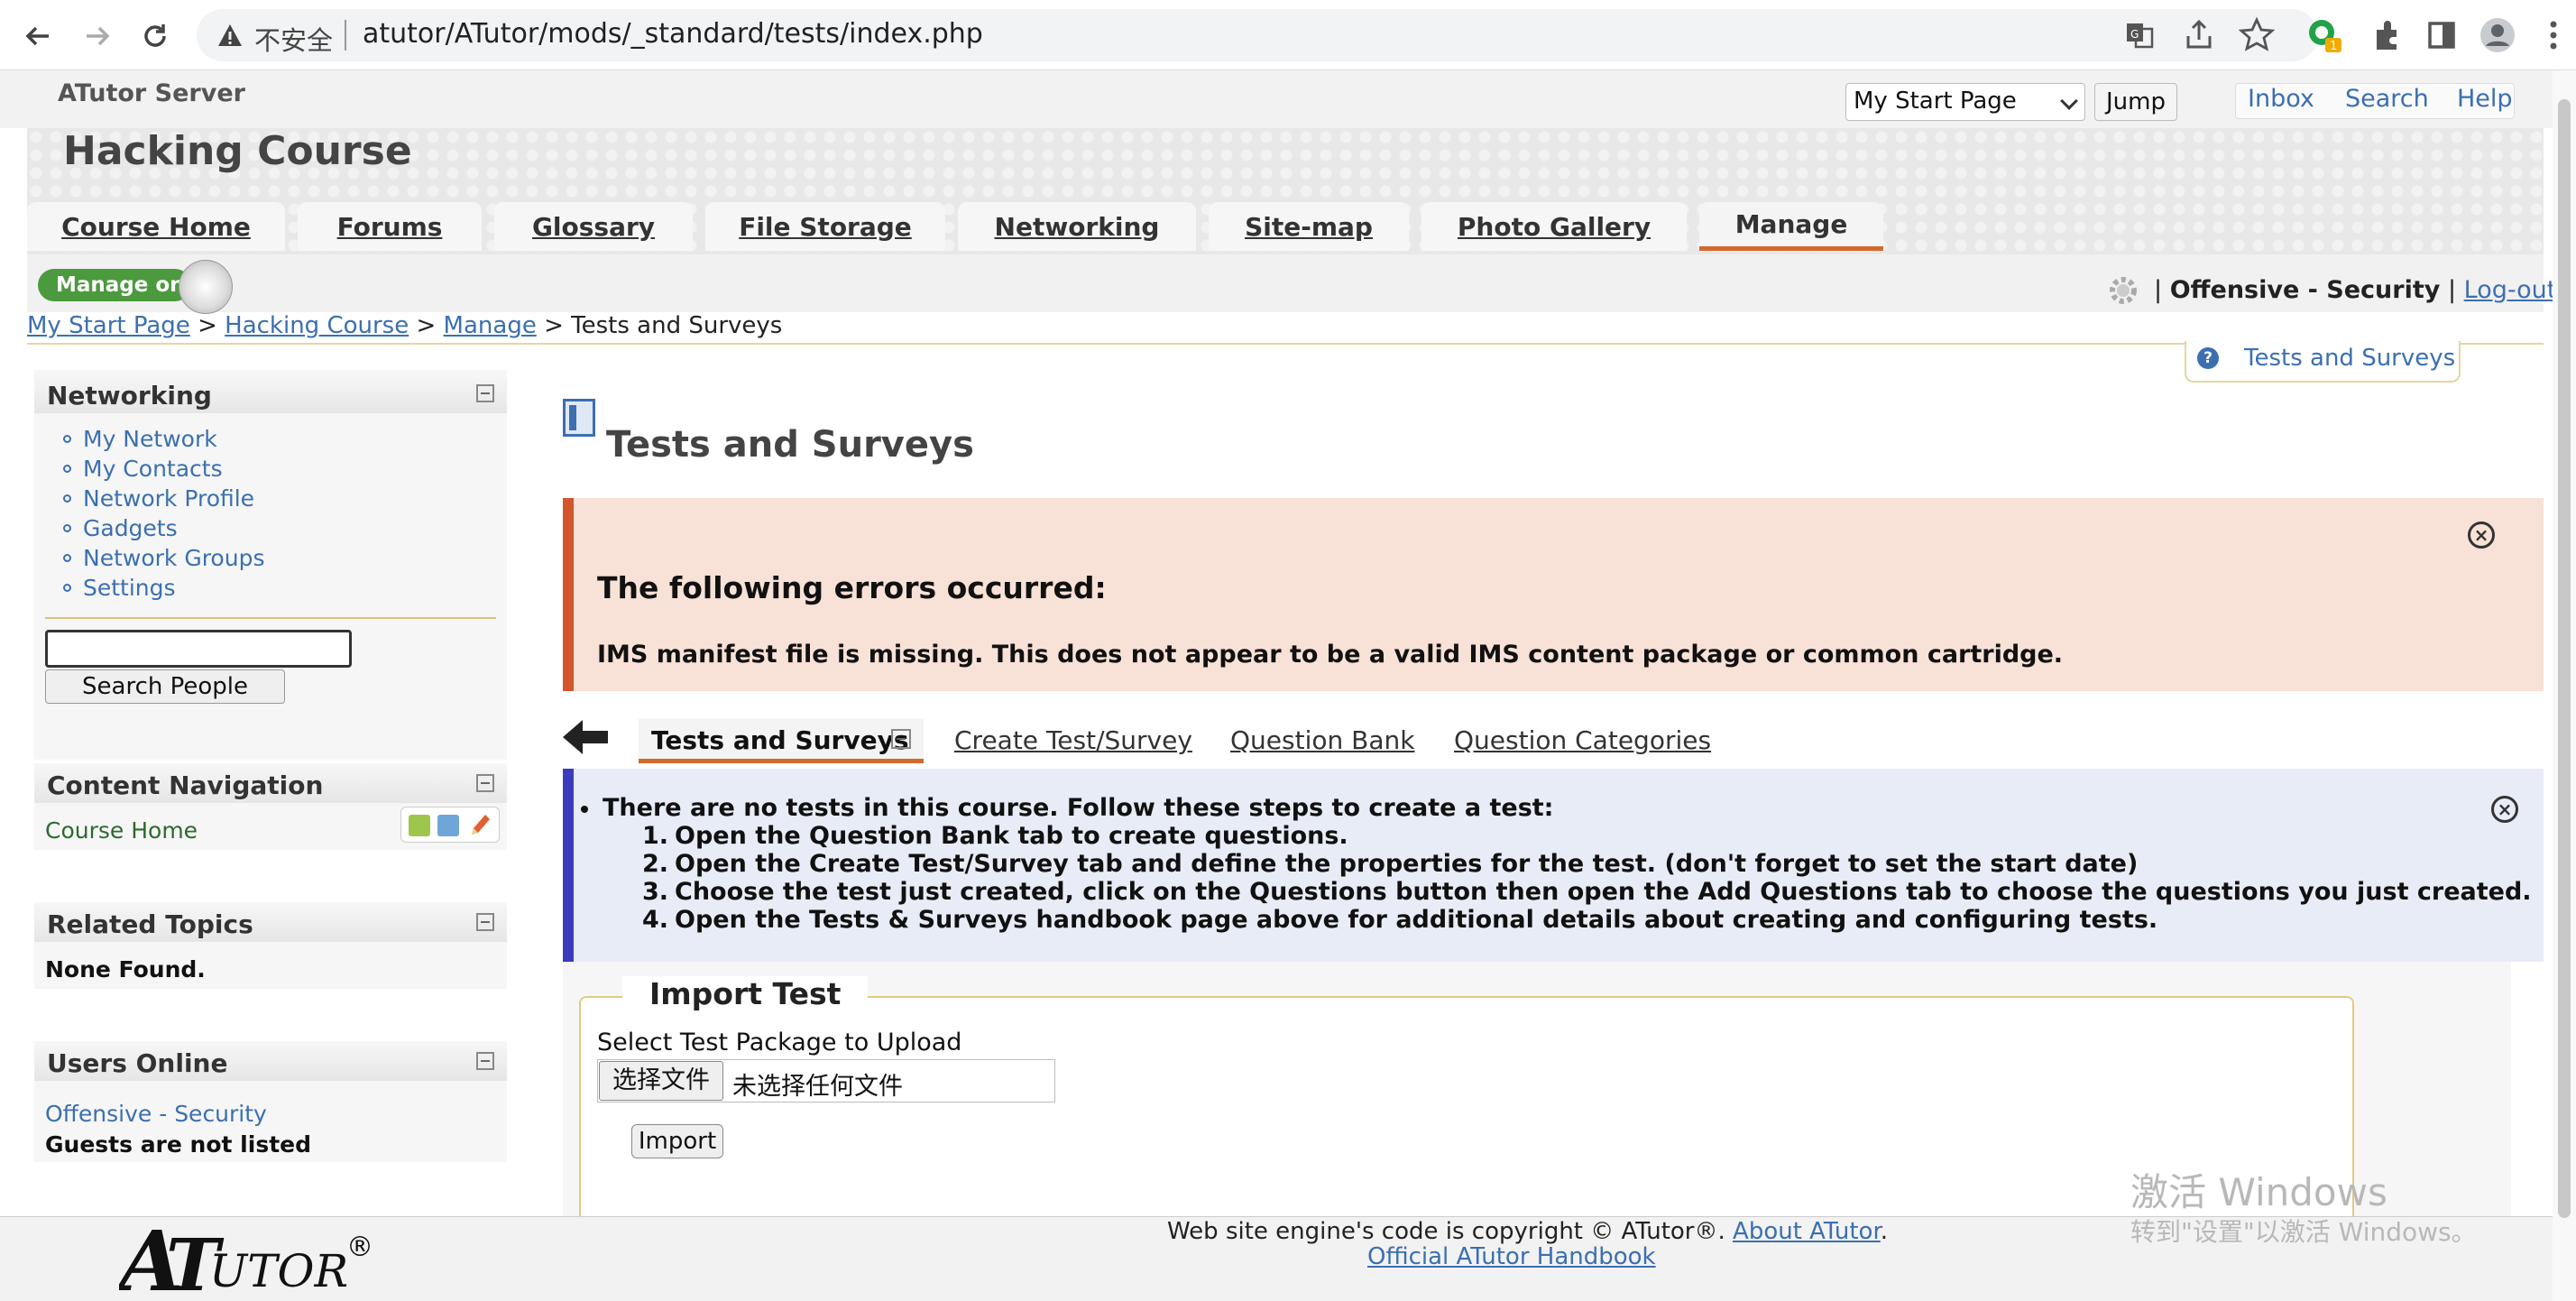  What do you see at coordinates (2511, 290) in the screenshot?
I see `logout-link: Log-out` at bounding box center [2511, 290].